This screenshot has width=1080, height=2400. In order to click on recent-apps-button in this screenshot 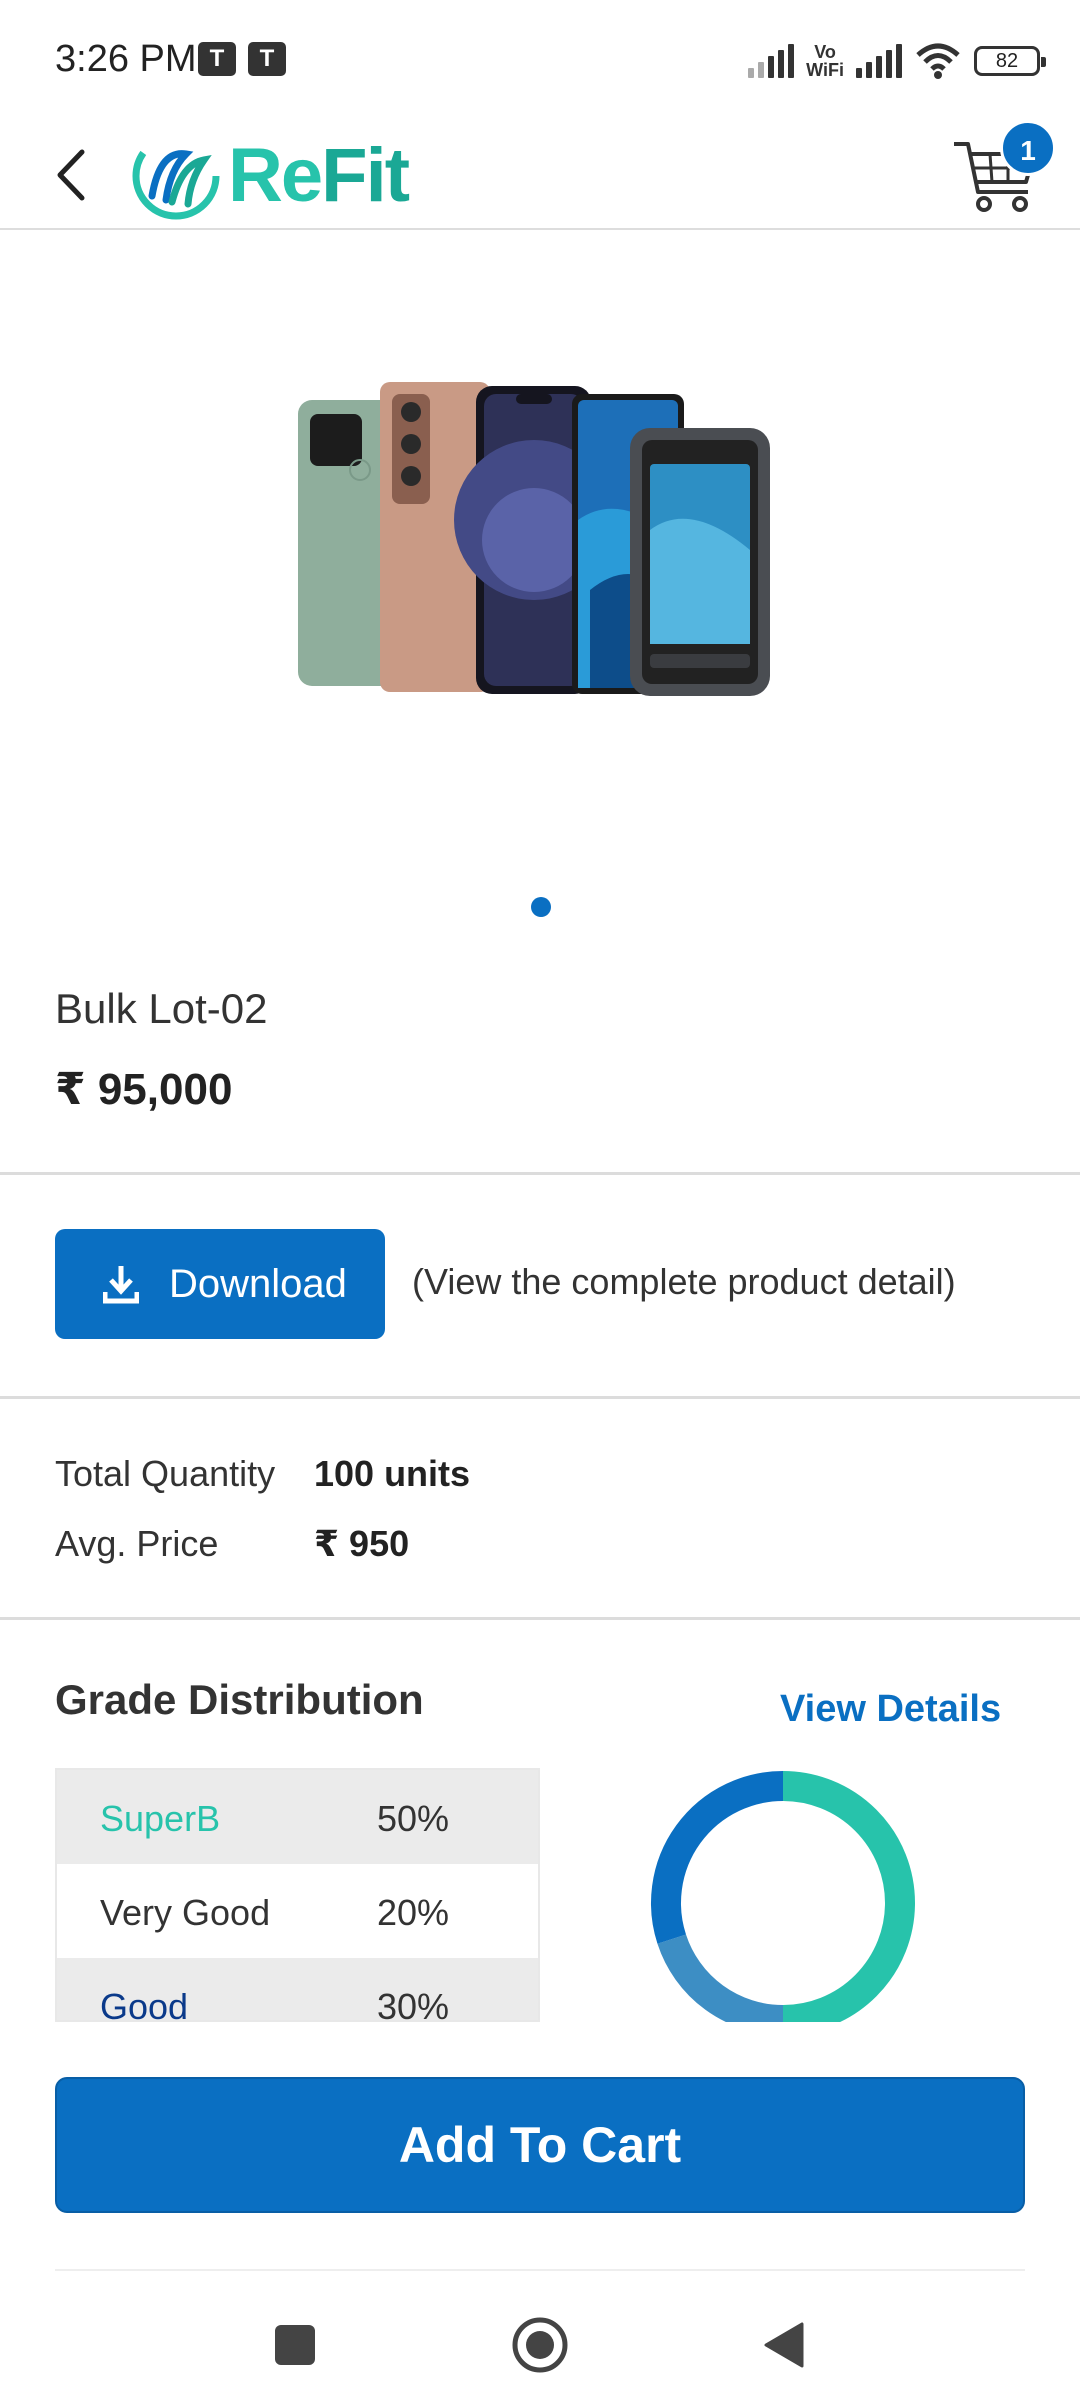, I will do `click(295, 2345)`.